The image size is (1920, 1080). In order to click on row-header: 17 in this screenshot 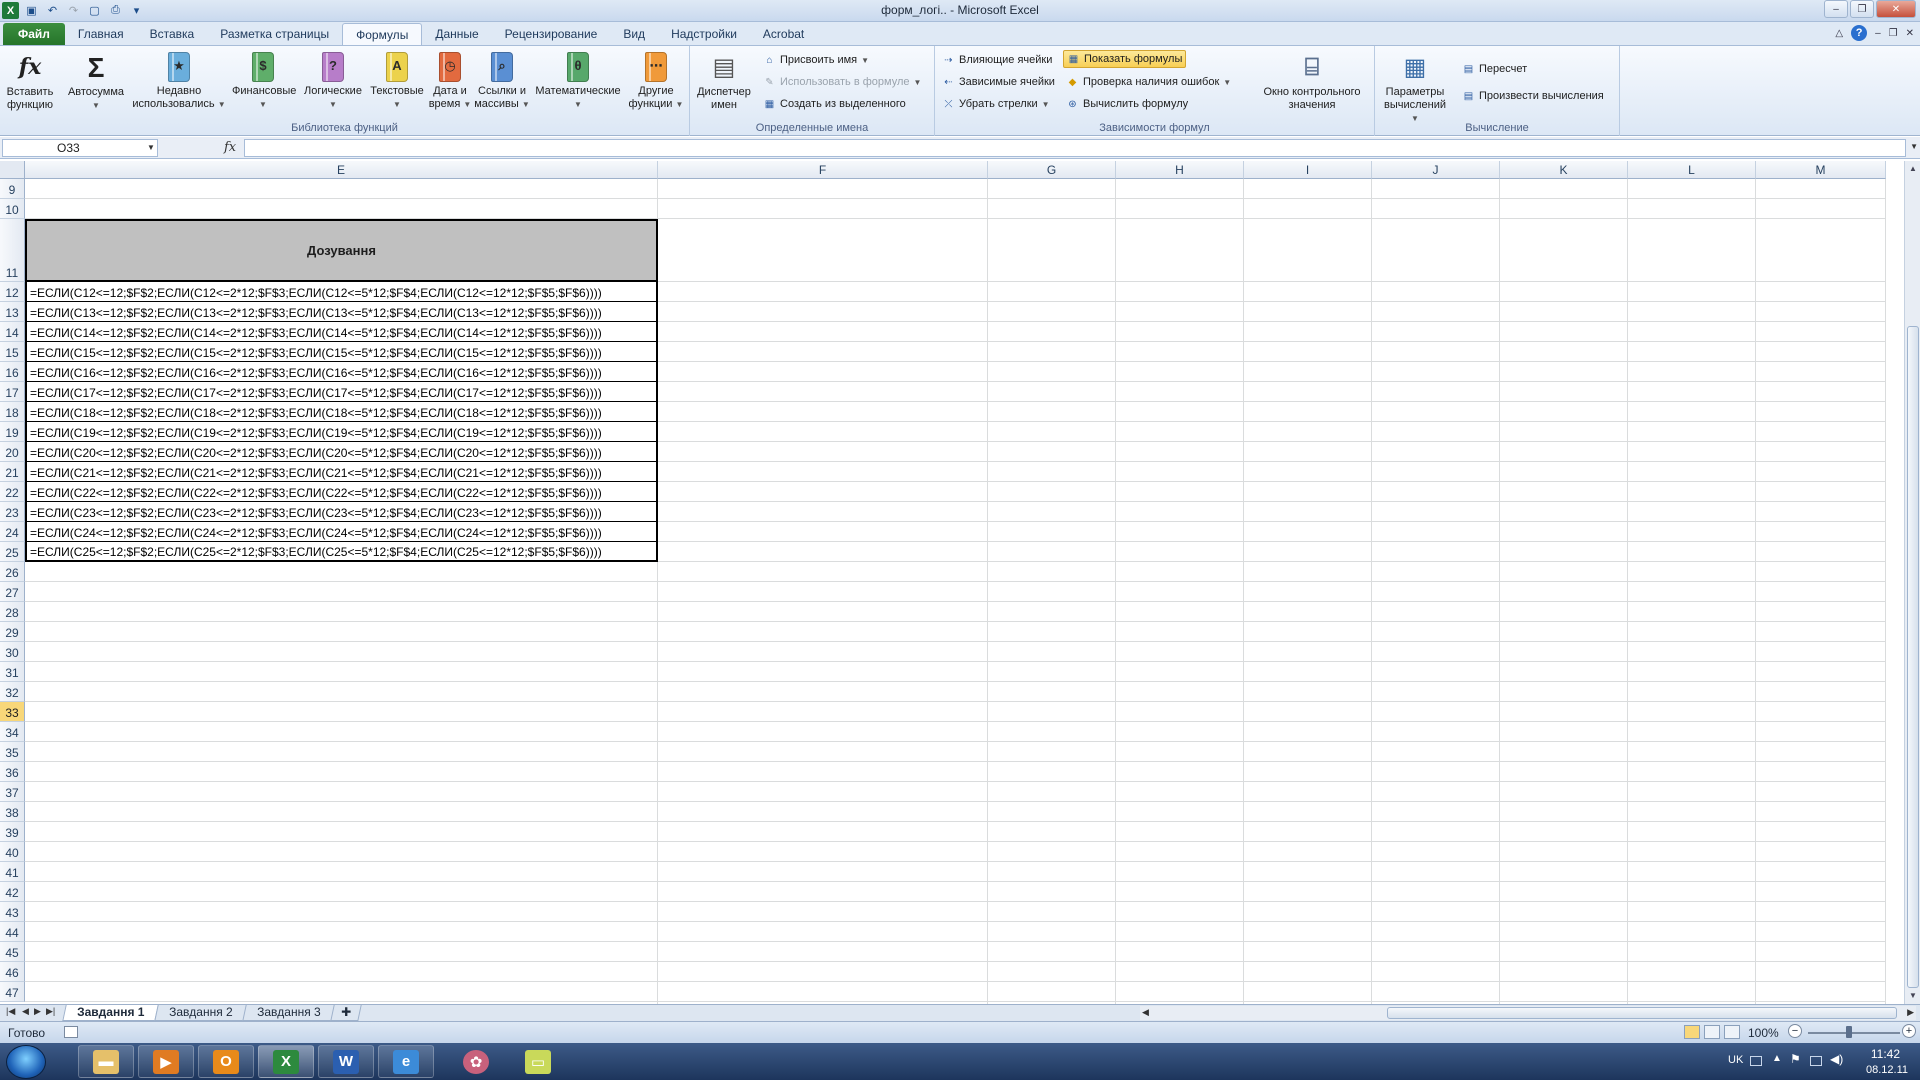, I will do `click(12, 392)`.